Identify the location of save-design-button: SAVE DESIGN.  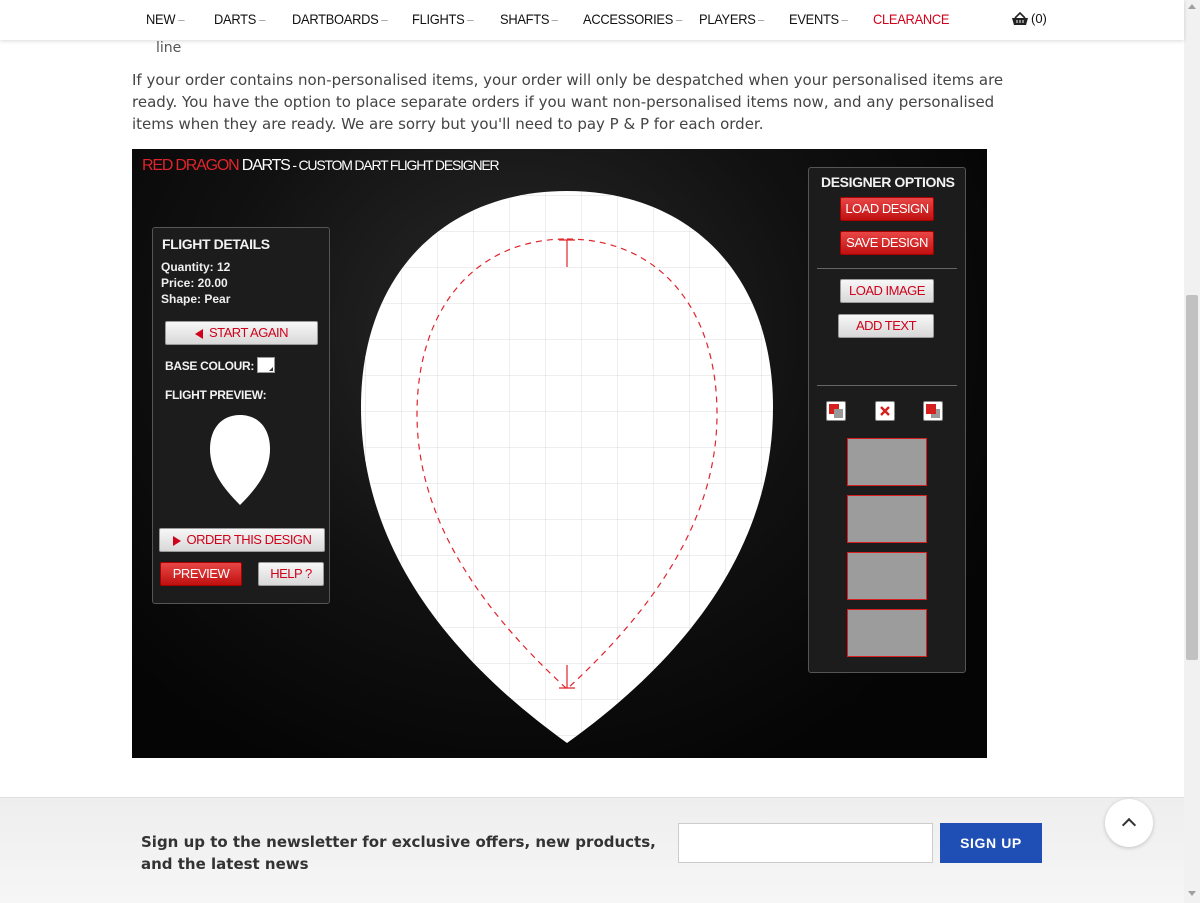
(887, 243).